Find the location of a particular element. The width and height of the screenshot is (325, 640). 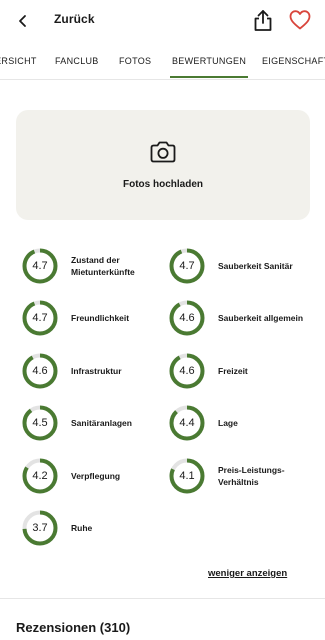

tab-eigenschaften: EIGENSCHAFTEN is located at coordinates (293, 61).